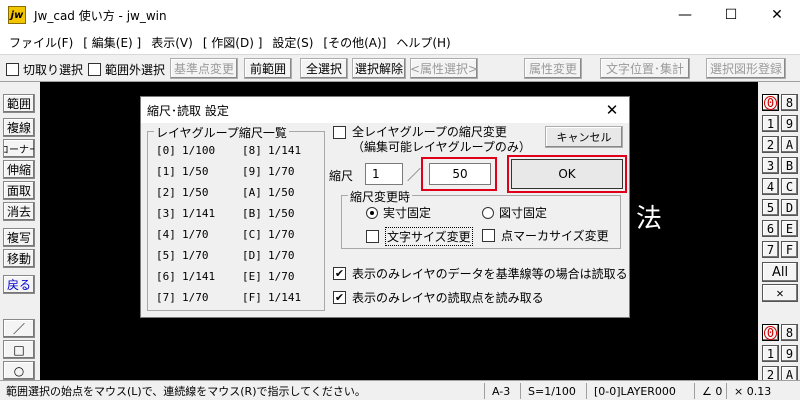 The image size is (800, 400). What do you see at coordinates (789, 123) in the screenshot?
I see `layer-group-button-9: 9` at bounding box center [789, 123].